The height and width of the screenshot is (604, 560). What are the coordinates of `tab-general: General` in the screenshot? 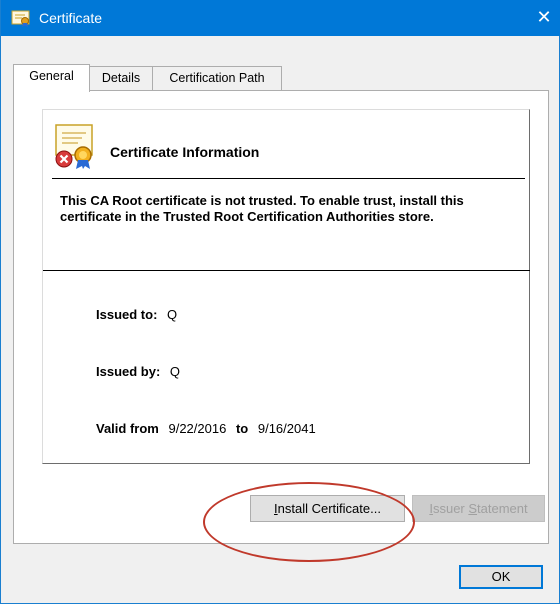 It's located at (51, 78).